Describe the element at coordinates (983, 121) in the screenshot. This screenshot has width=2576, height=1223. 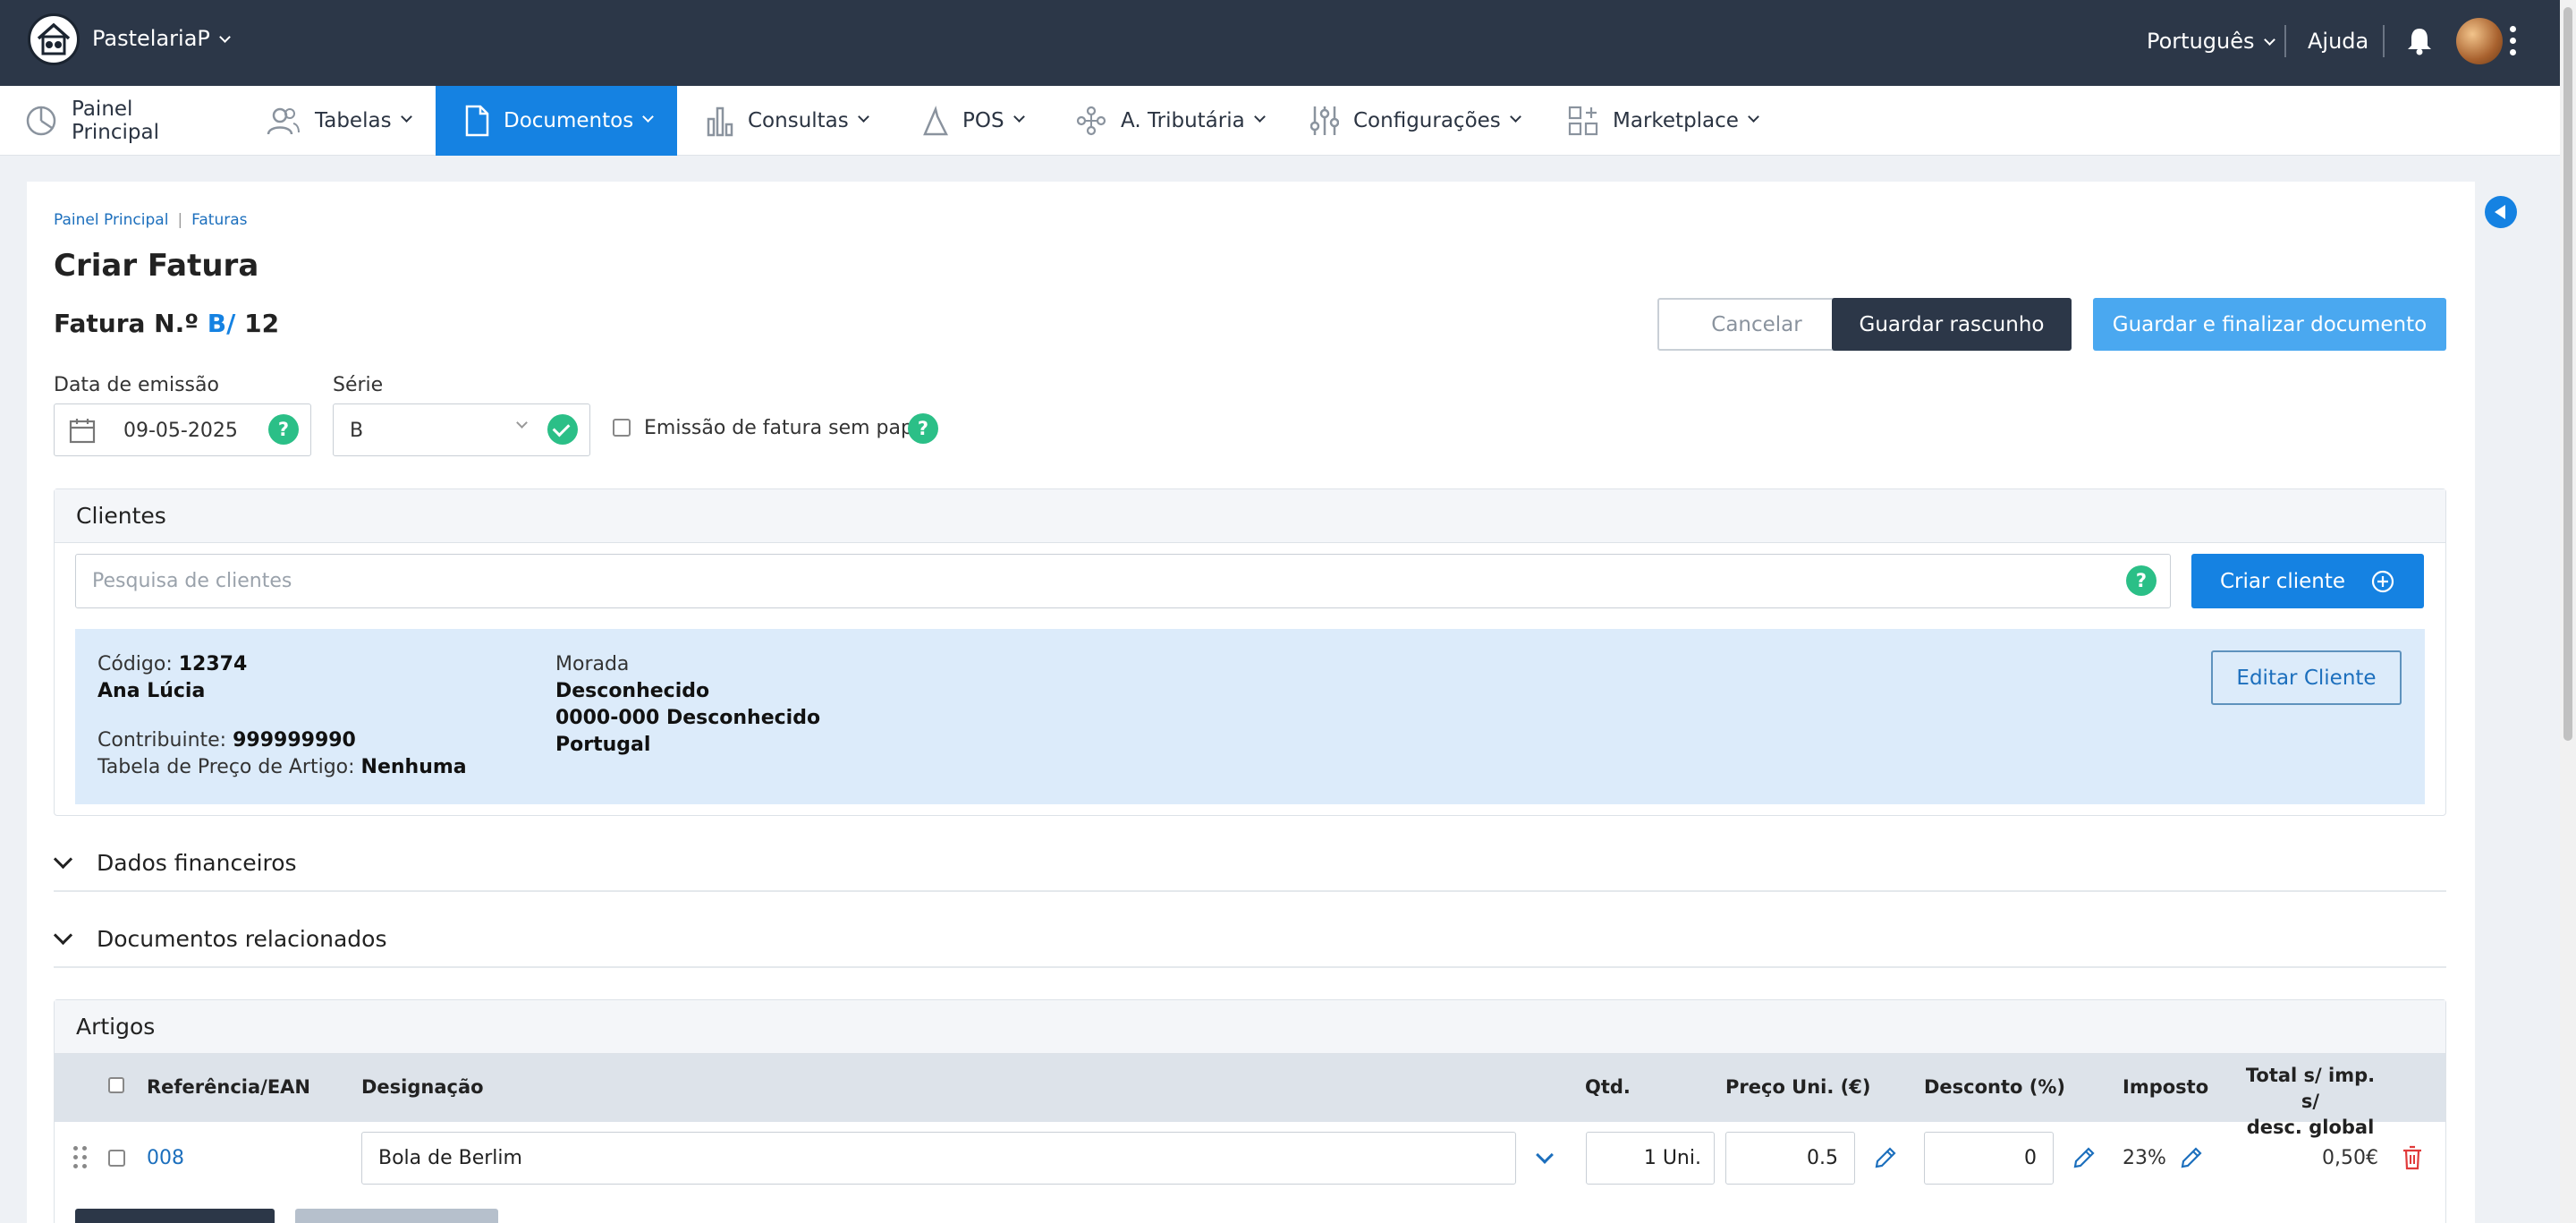
I see `nav-pos: POS` at that location.